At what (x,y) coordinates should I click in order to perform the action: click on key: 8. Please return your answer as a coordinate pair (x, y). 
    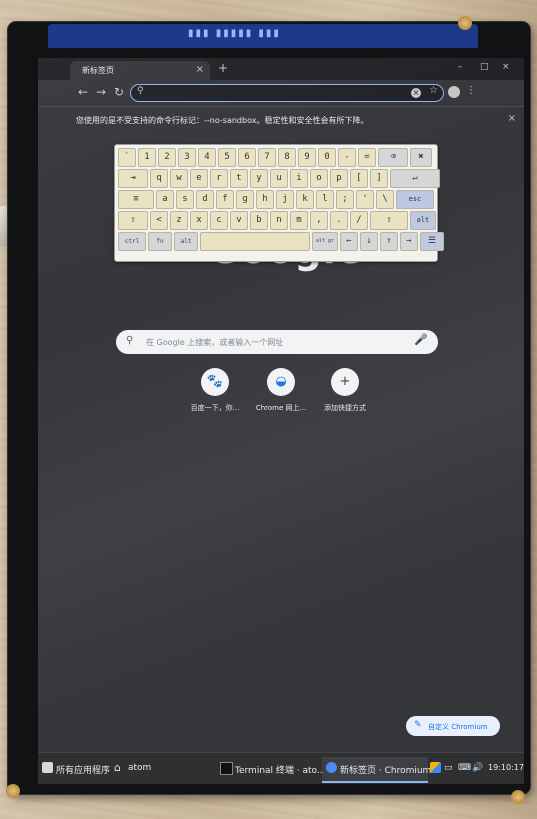
    Looking at the image, I should click on (287, 157).